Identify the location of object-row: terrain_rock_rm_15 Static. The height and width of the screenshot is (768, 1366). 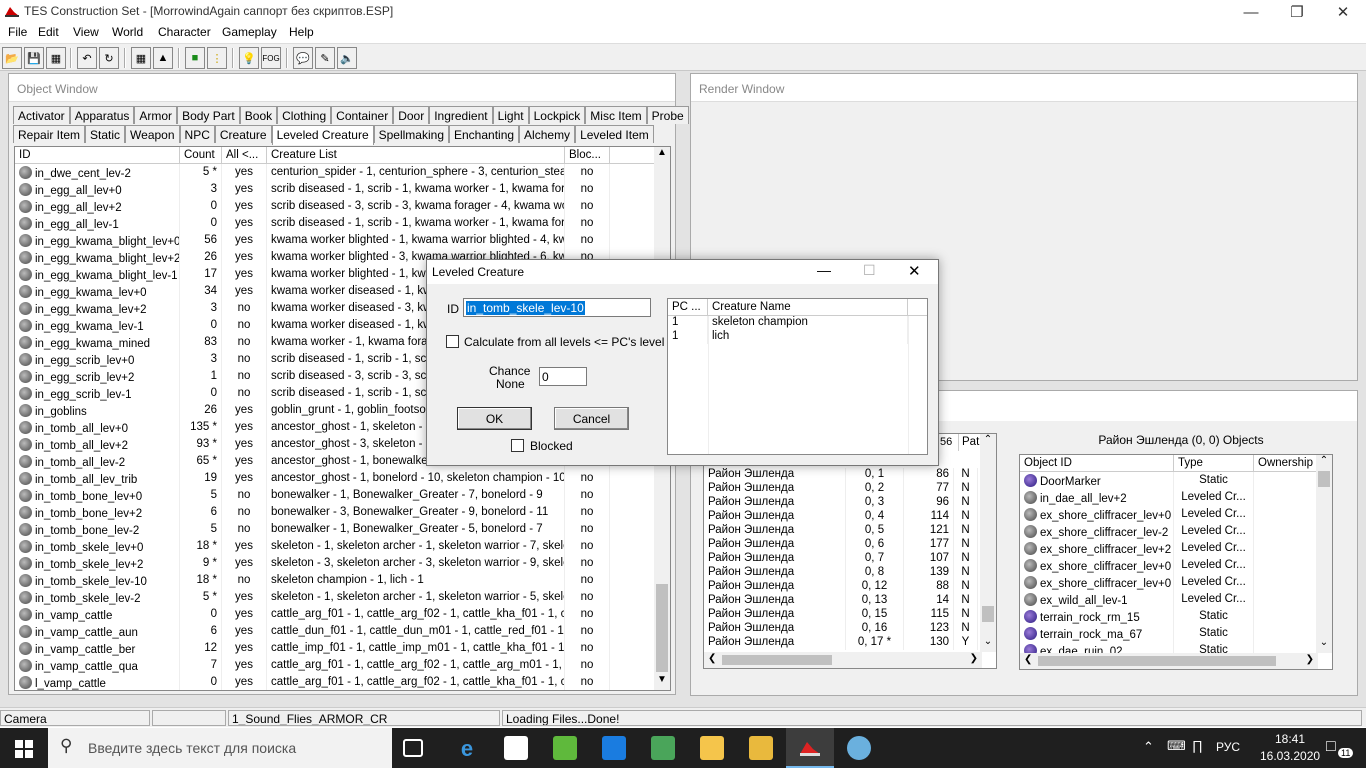
(1176, 616).